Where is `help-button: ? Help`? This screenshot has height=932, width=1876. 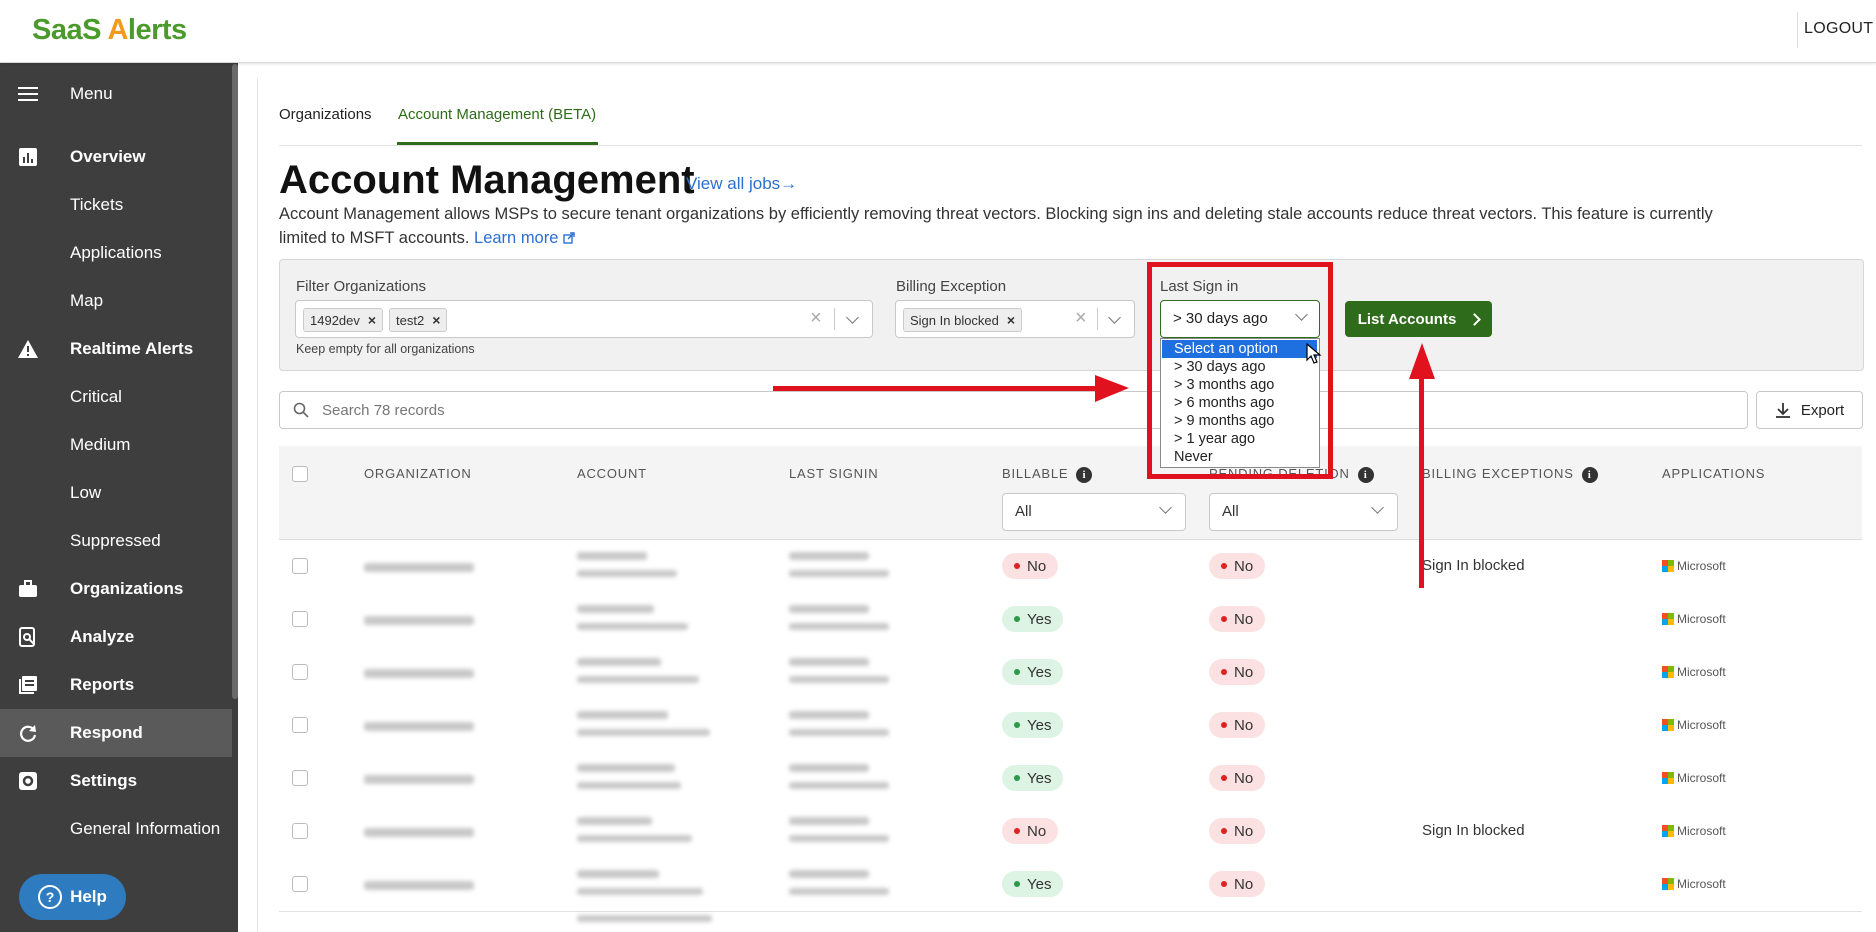 help-button: ? Help is located at coordinates (72, 897).